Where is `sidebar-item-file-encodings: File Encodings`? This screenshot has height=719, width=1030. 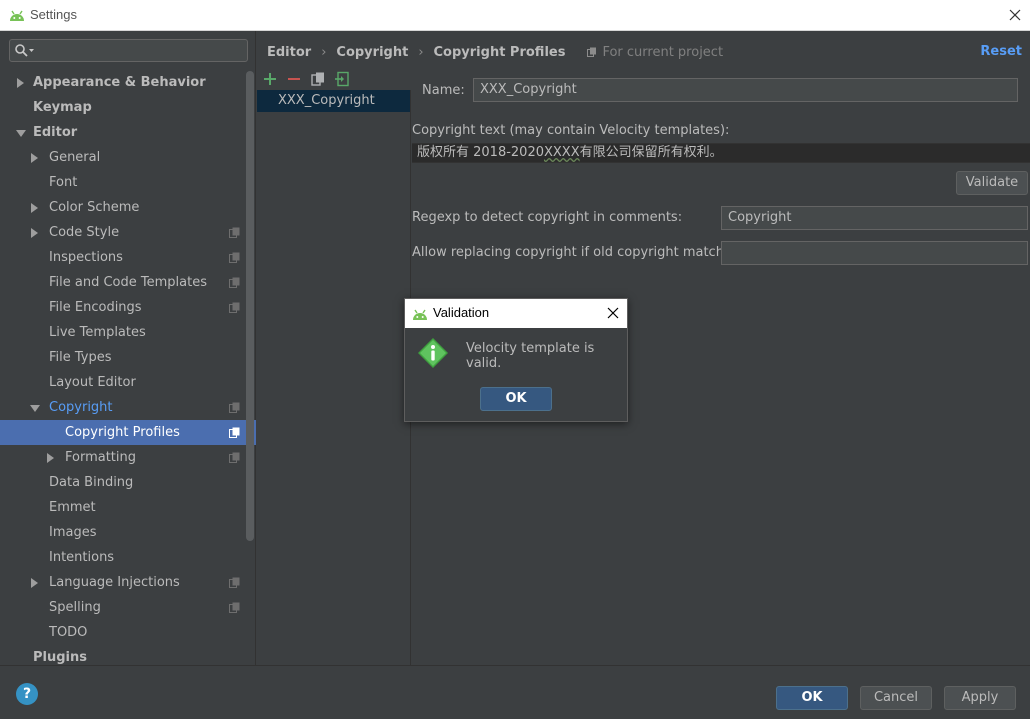 sidebar-item-file-encodings: File Encodings is located at coordinates (128, 307).